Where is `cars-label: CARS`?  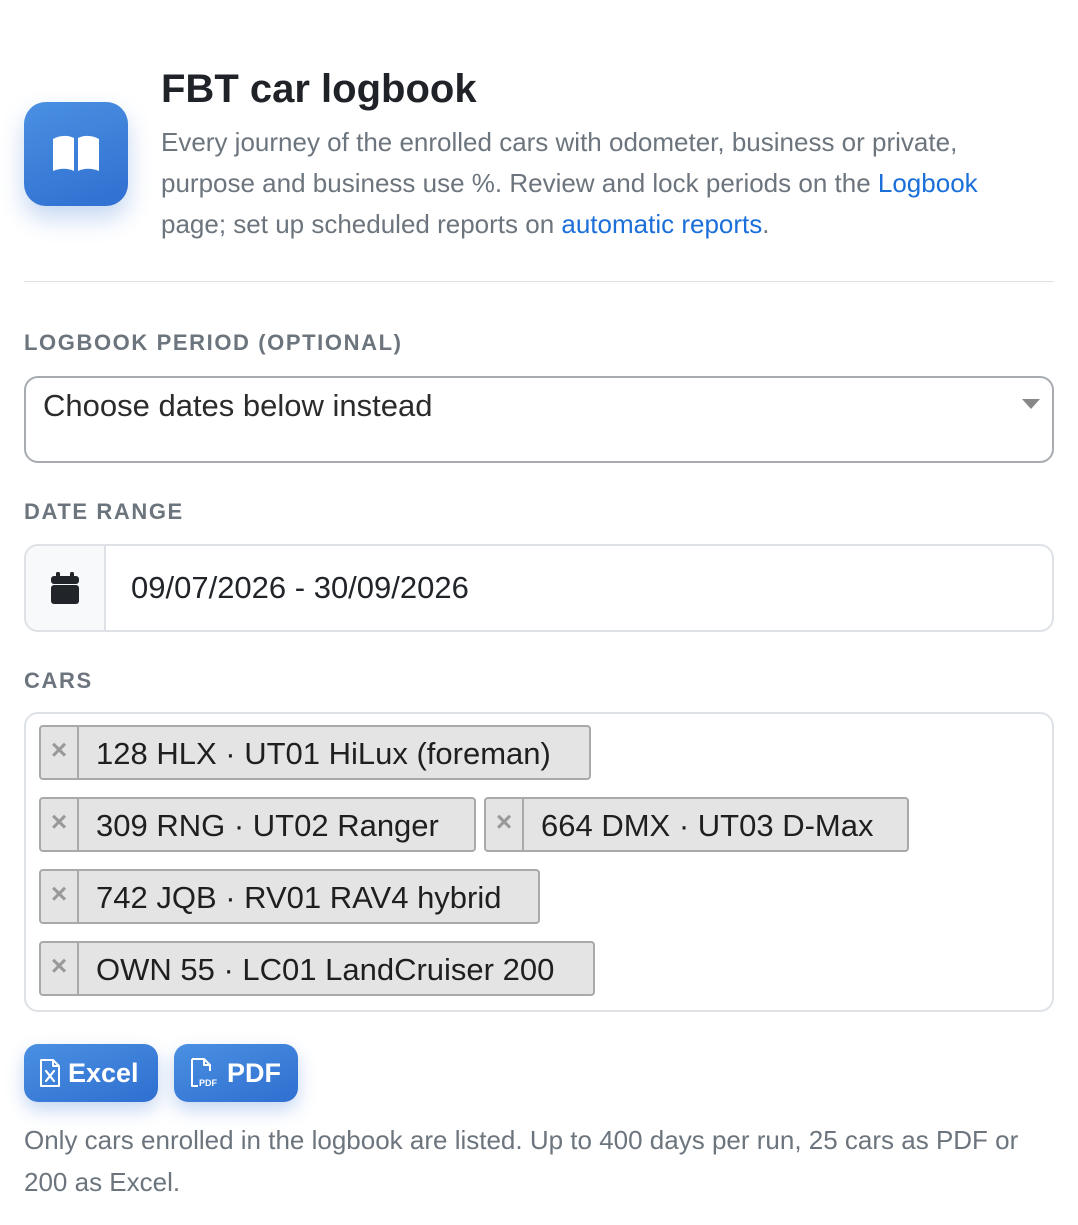 cars-label: CARS is located at coordinates (58, 680).